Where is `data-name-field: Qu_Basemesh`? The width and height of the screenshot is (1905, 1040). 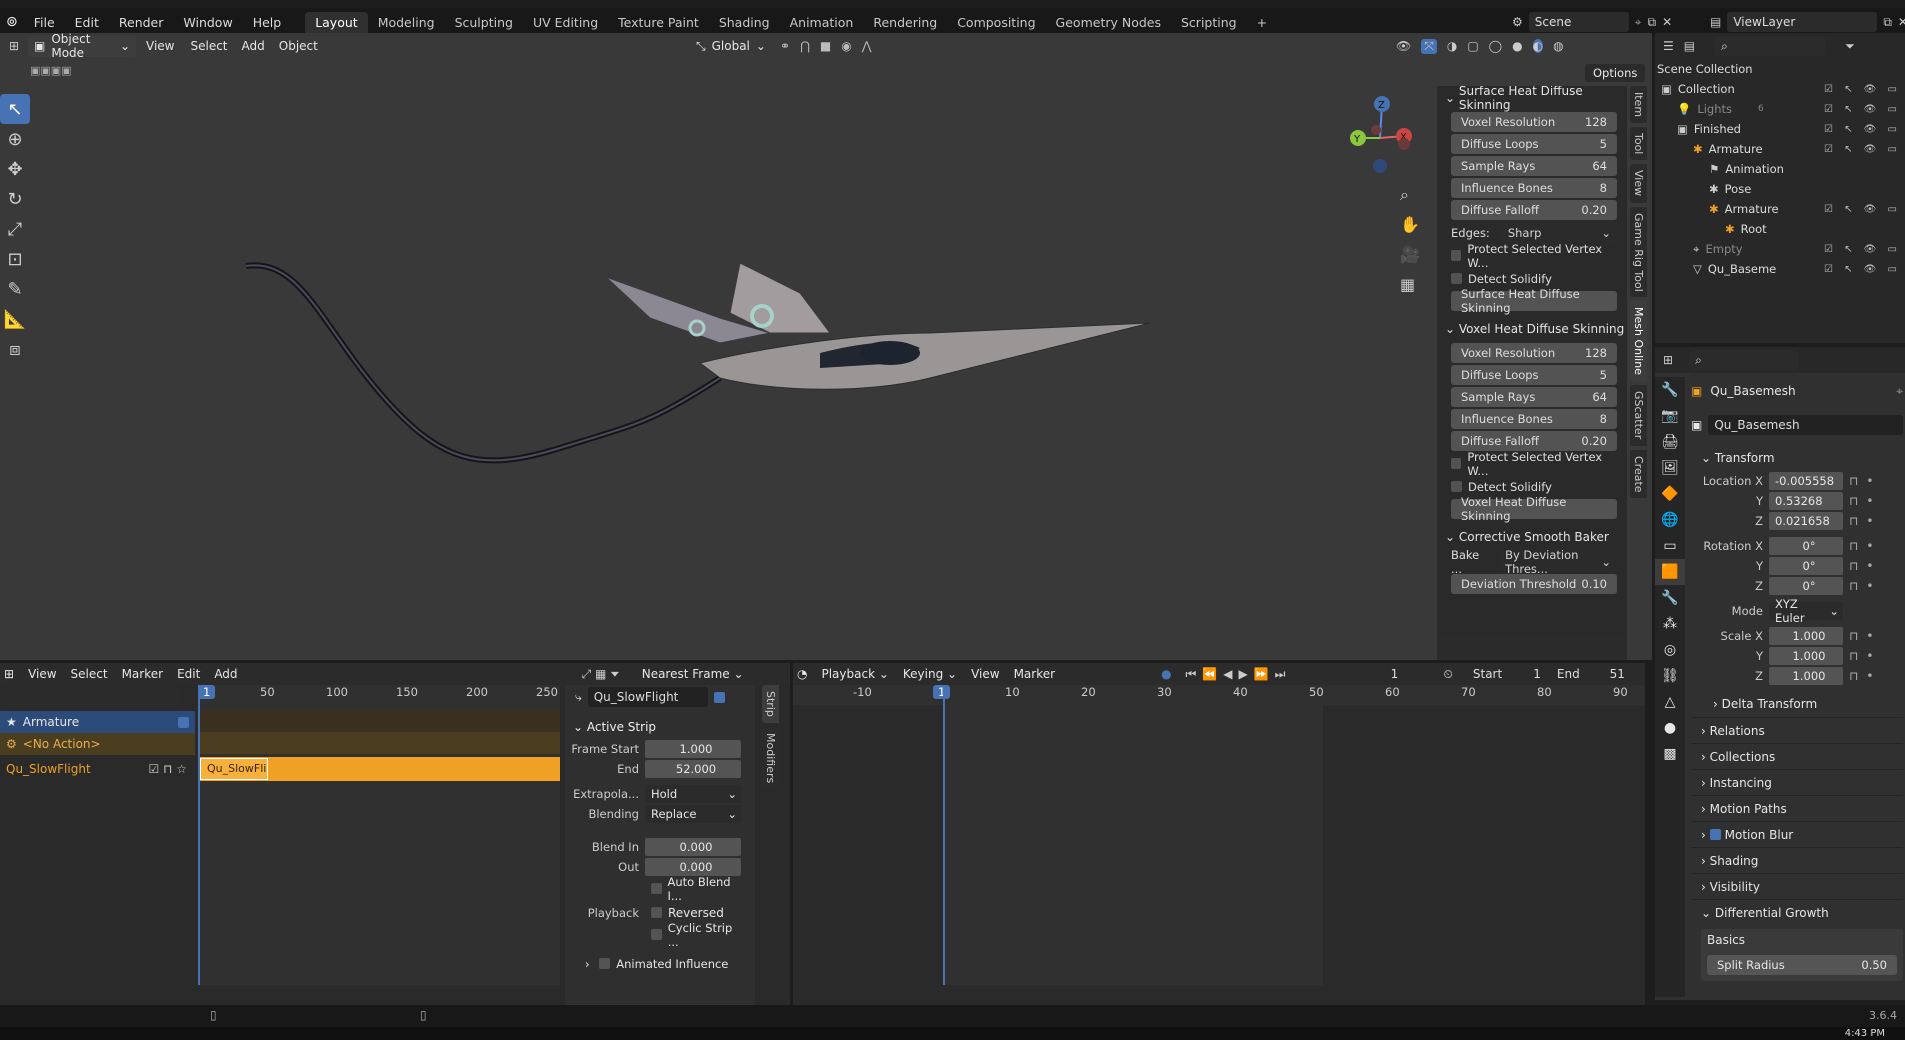 data-name-field: Qu_Basemesh is located at coordinates (1805, 425).